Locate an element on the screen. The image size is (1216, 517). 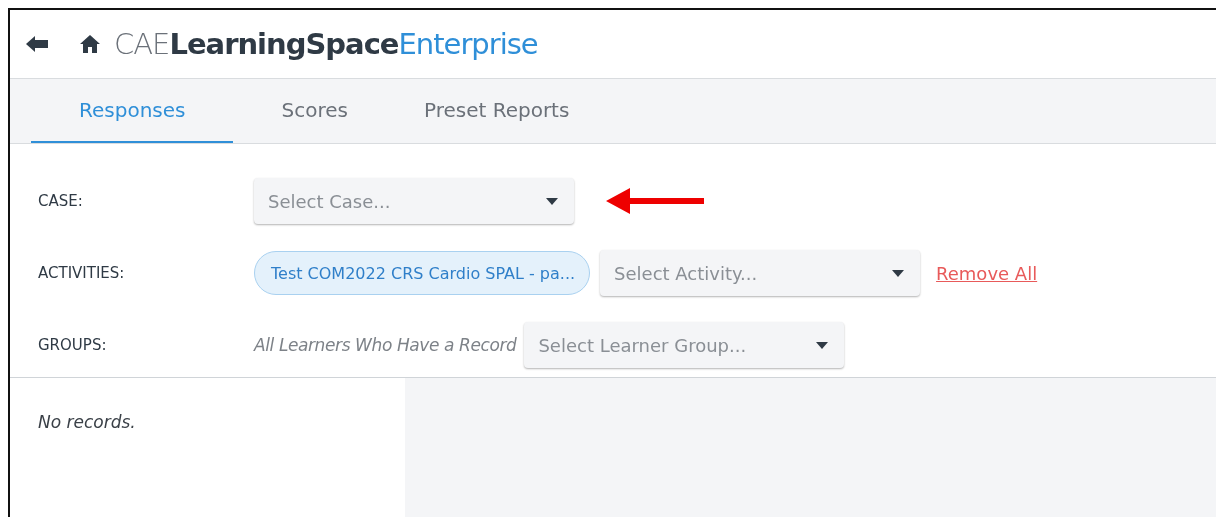
filter-label: CASE: is located at coordinates (60, 201).